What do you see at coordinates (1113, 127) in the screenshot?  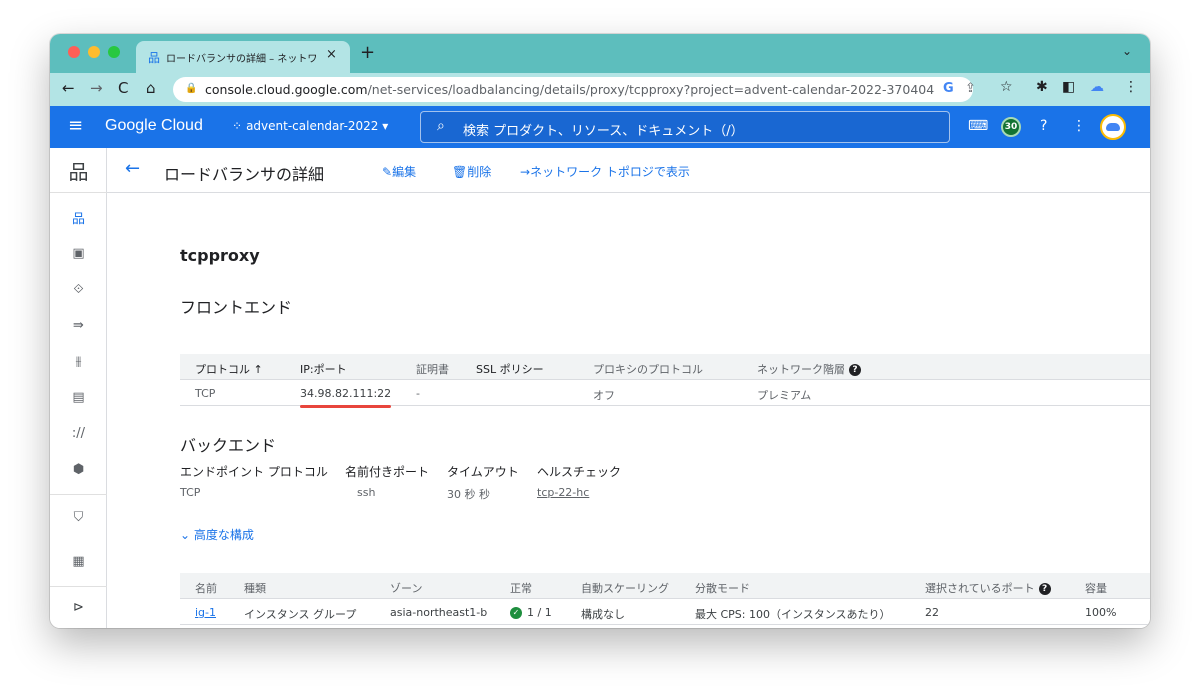 I see `account-avatar` at bounding box center [1113, 127].